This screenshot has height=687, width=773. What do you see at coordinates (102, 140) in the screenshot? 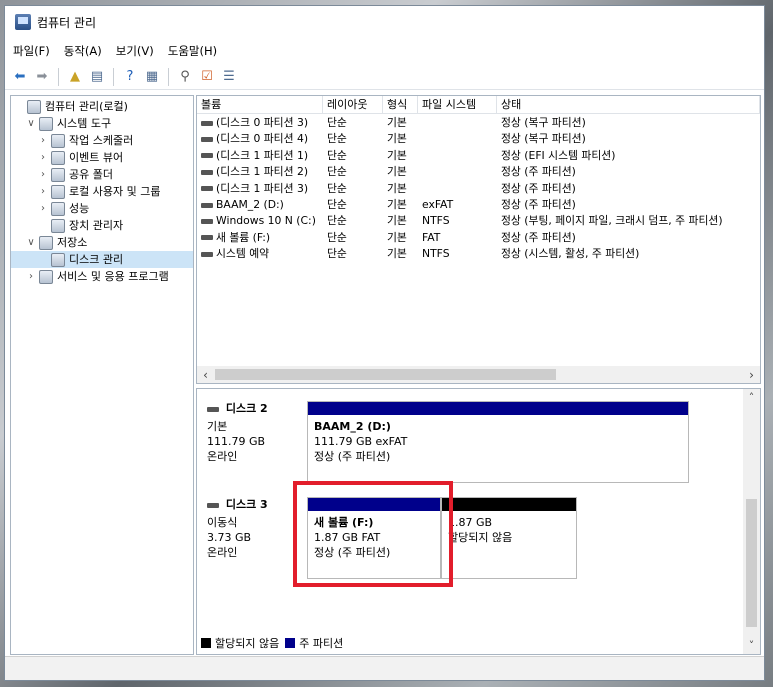
I see `tree-item: › 작업 스케줄러` at bounding box center [102, 140].